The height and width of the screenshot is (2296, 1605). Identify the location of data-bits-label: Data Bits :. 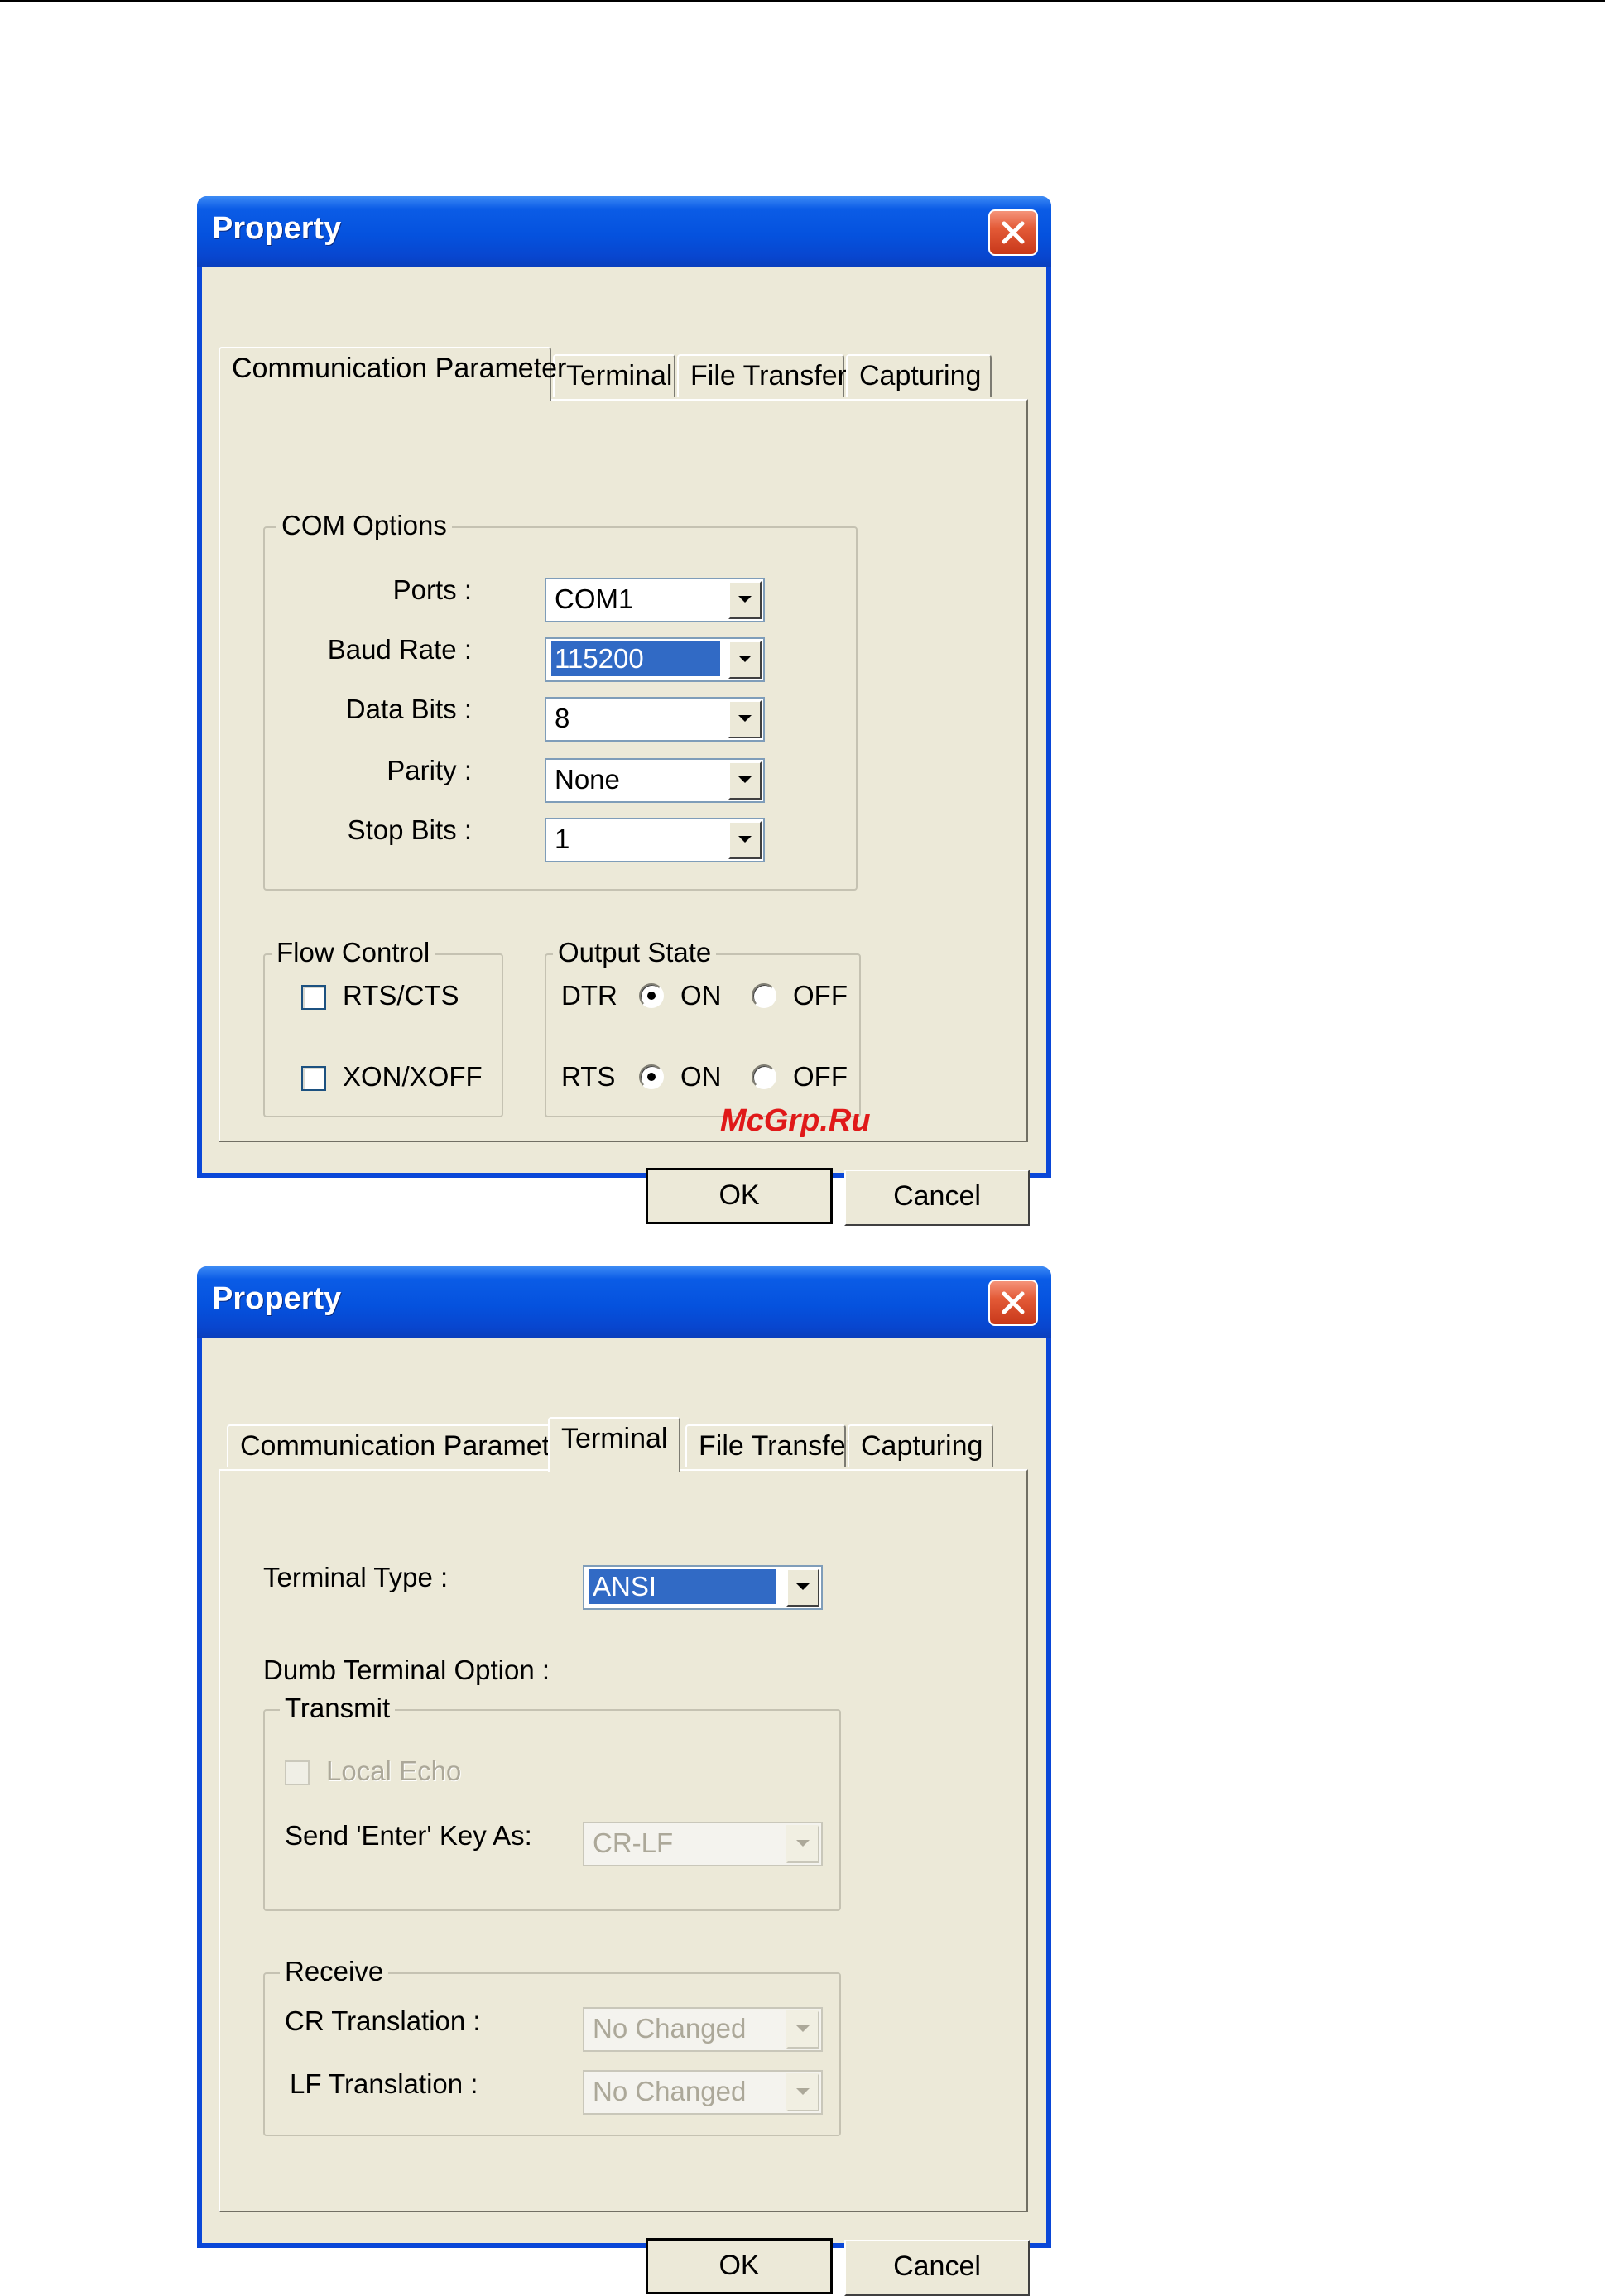
(408, 709).